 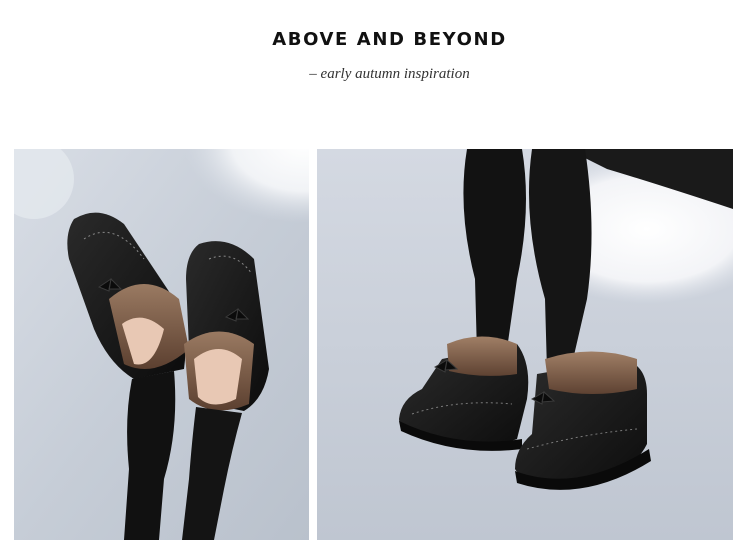 I want to click on page-title: ABOVE AND BEYOND, so click(x=389, y=39).